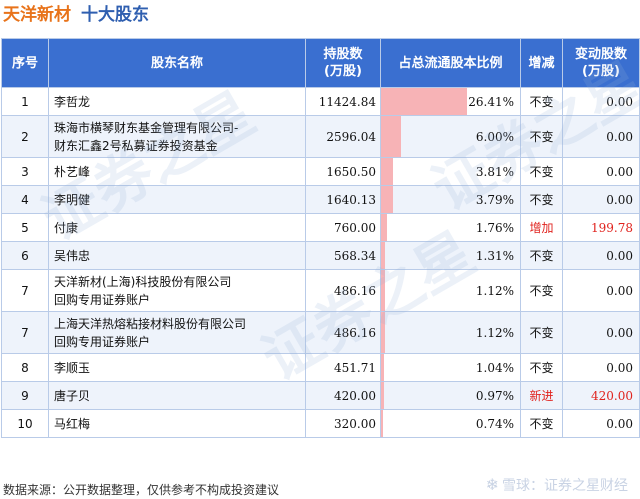  What do you see at coordinates (450, 255) in the screenshot?
I see `ratio-cell: 1.31%` at bounding box center [450, 255].